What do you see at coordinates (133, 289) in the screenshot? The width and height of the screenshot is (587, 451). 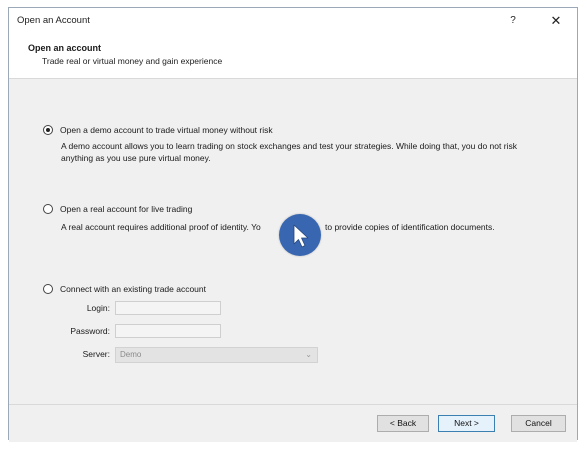 I see `existing-account-label: Connect with an existing trade account` at bounding box center [133, 289].